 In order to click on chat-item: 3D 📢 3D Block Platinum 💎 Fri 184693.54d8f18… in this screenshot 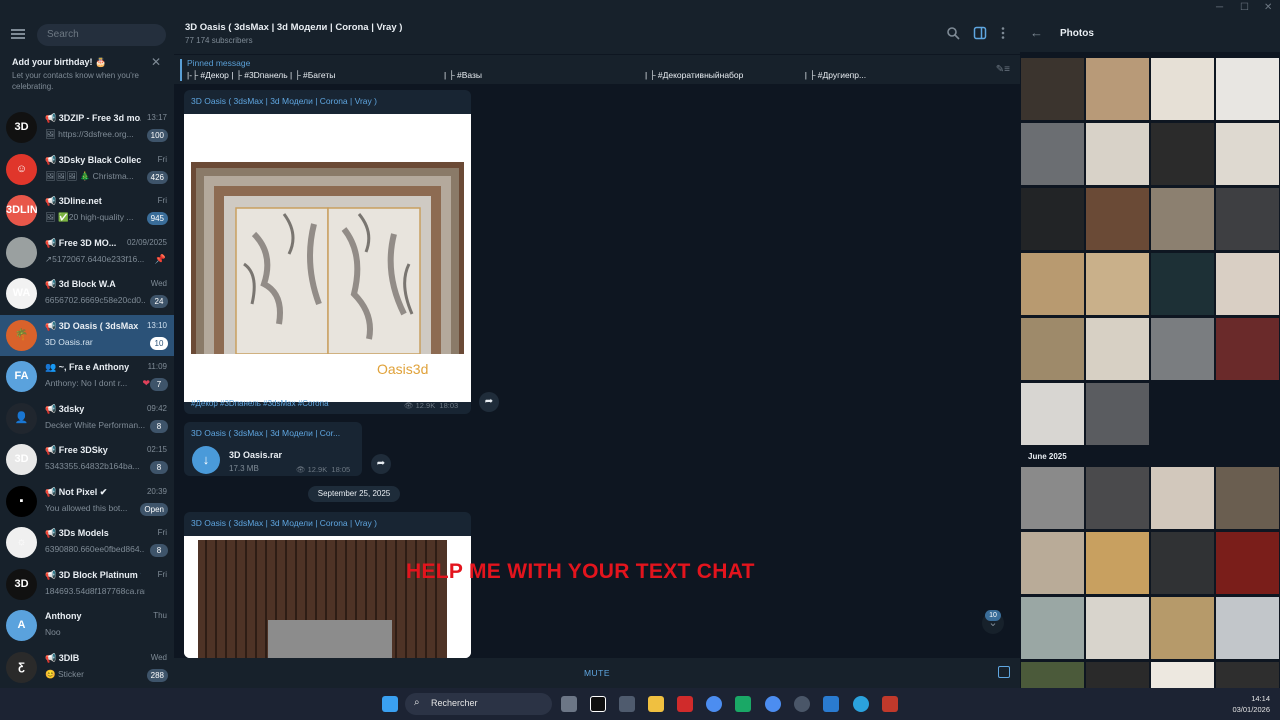, I will do `click(87, 584)`.